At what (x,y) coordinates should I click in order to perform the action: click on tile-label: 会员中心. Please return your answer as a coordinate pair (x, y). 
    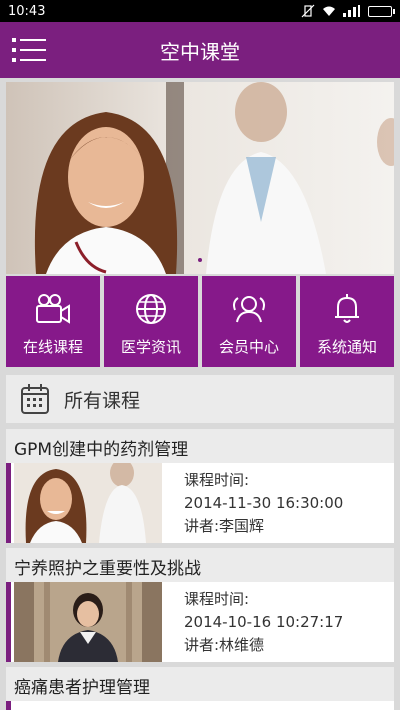
    Looking at the image, I should click on (248, 347).